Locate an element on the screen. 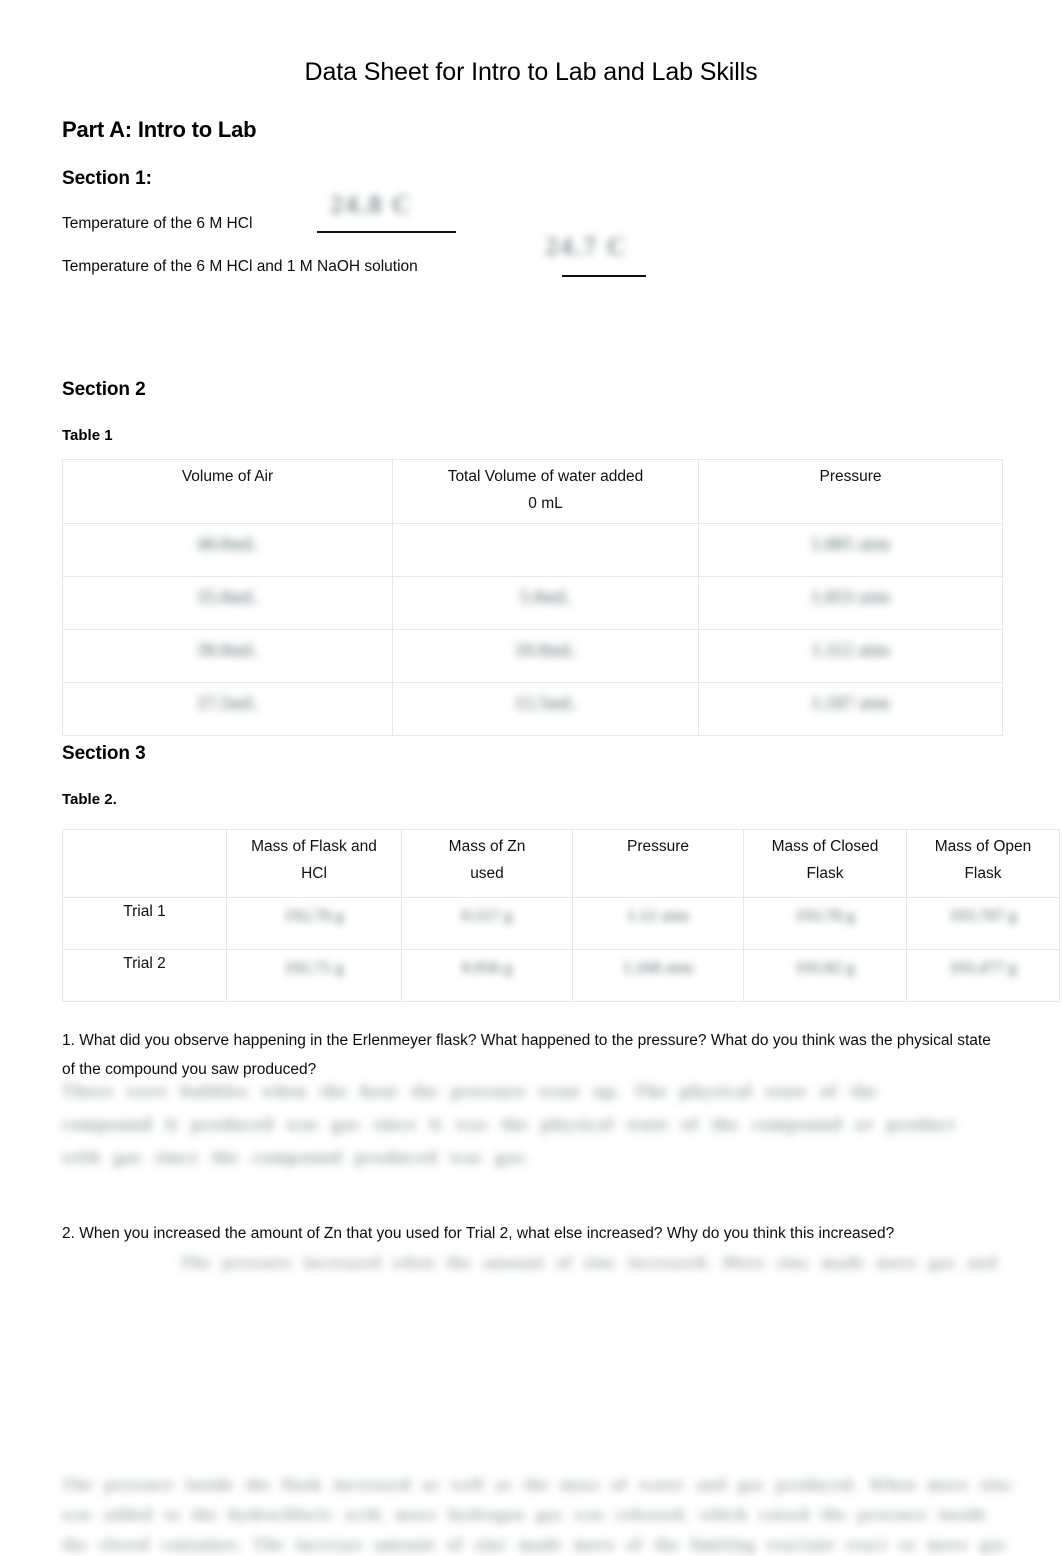 The height and width of the screenshot is (1556, 1062). table2-header-mass-closed-flask-line1: Mass of Closed is located at coordinates (825, 846).